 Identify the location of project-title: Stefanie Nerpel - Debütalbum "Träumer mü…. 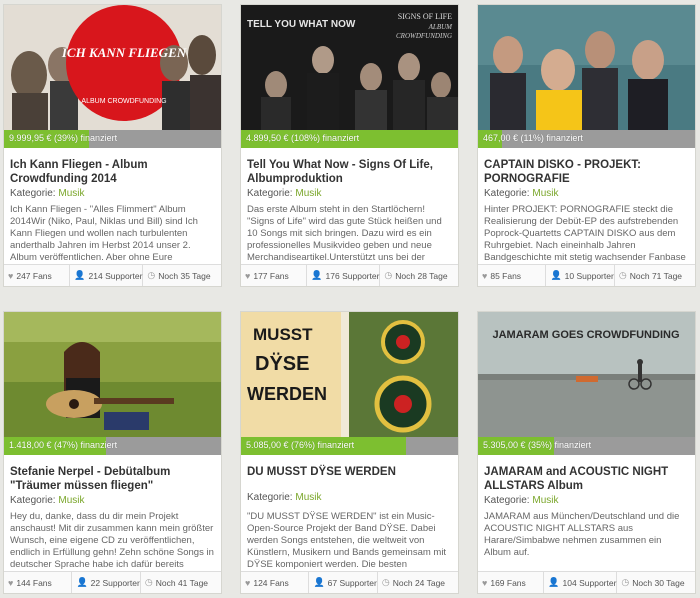
(113, 479).